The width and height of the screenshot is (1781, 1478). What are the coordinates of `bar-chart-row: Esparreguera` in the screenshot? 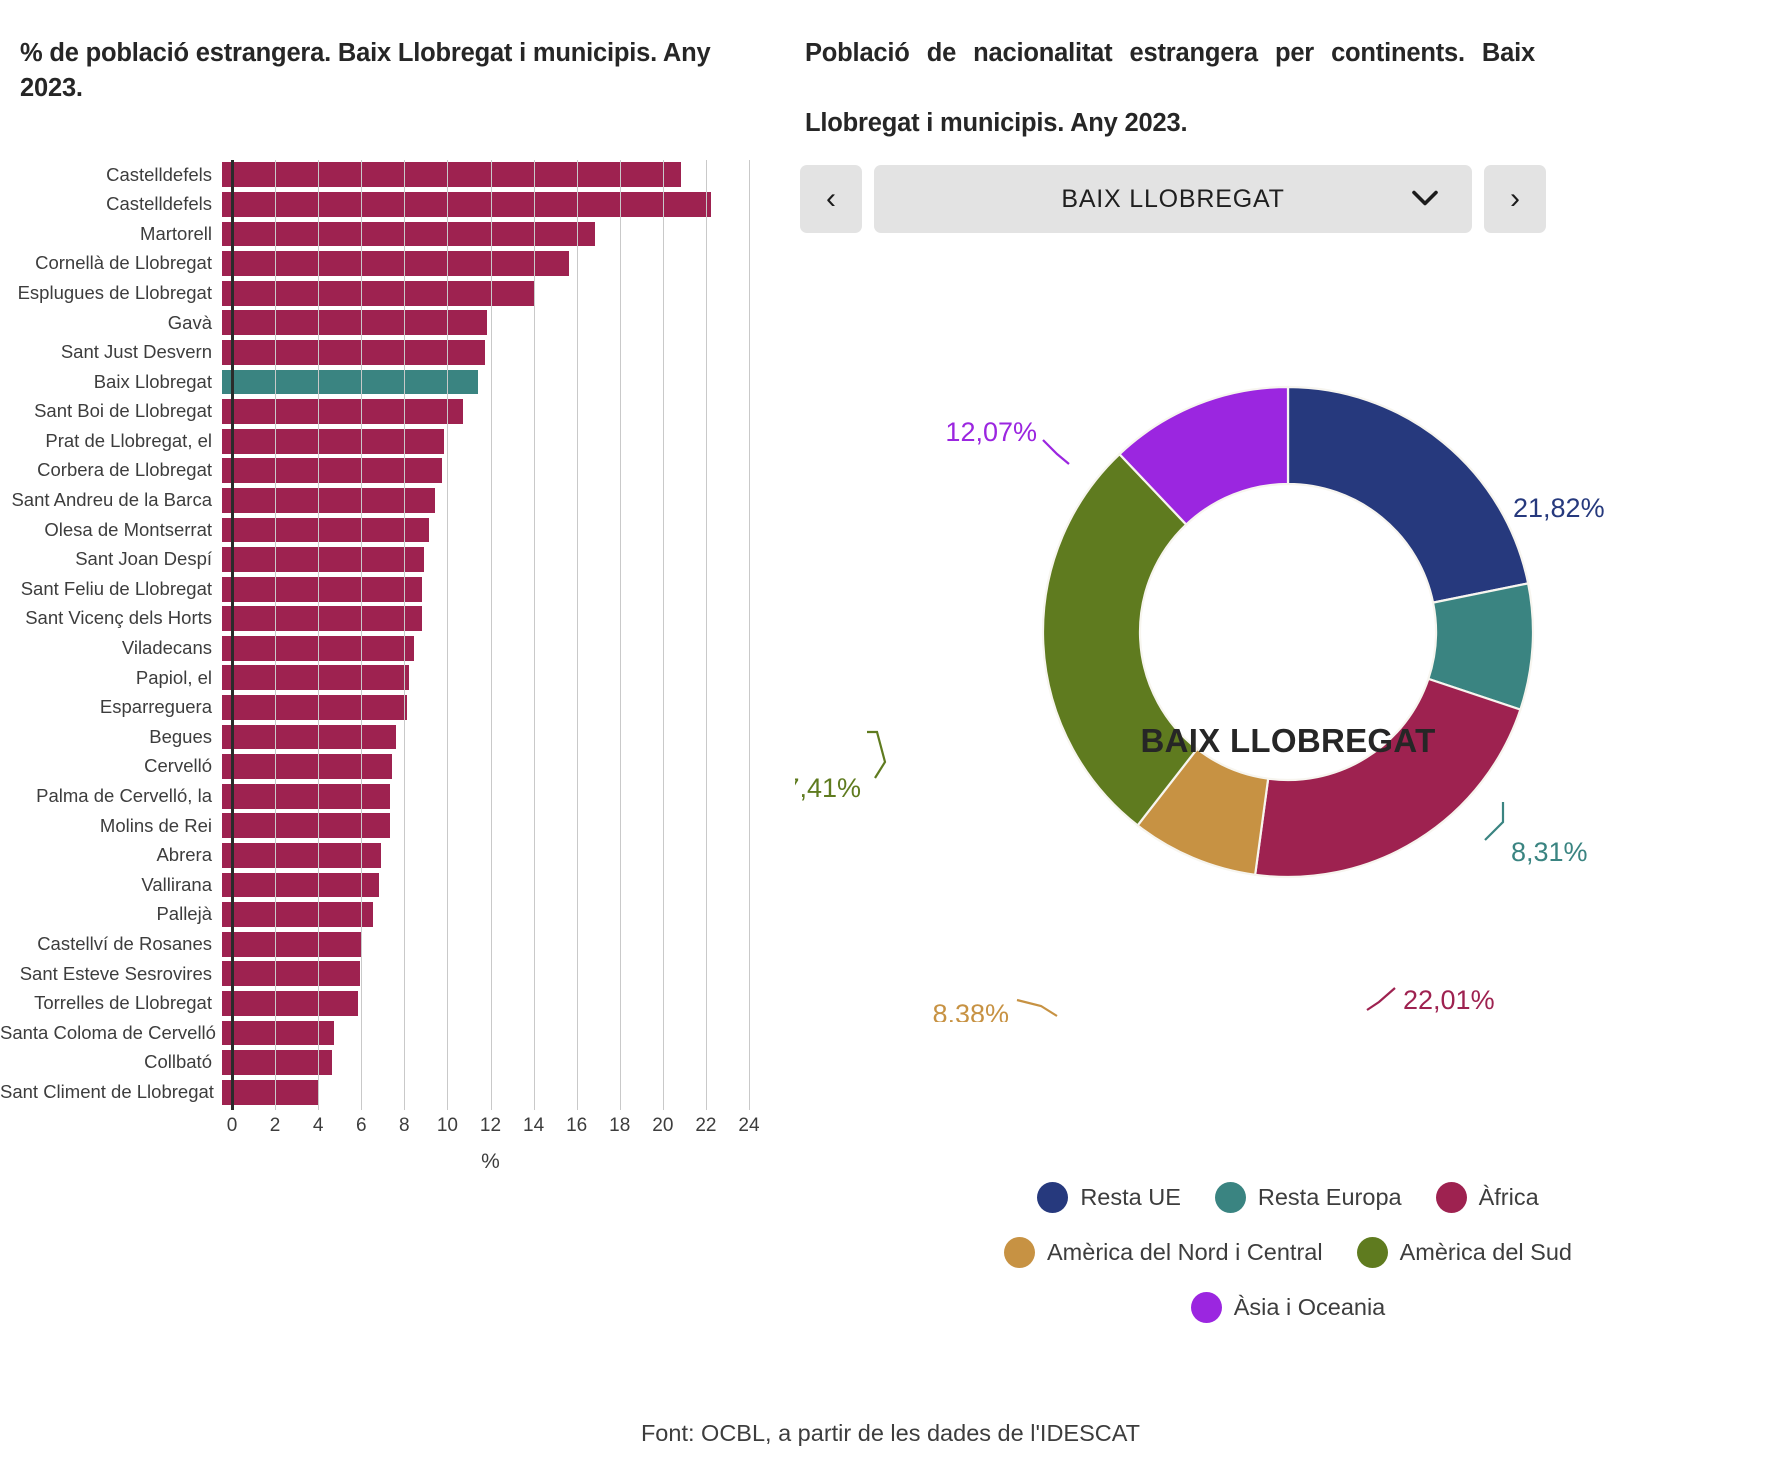 It's located at (395, 708).